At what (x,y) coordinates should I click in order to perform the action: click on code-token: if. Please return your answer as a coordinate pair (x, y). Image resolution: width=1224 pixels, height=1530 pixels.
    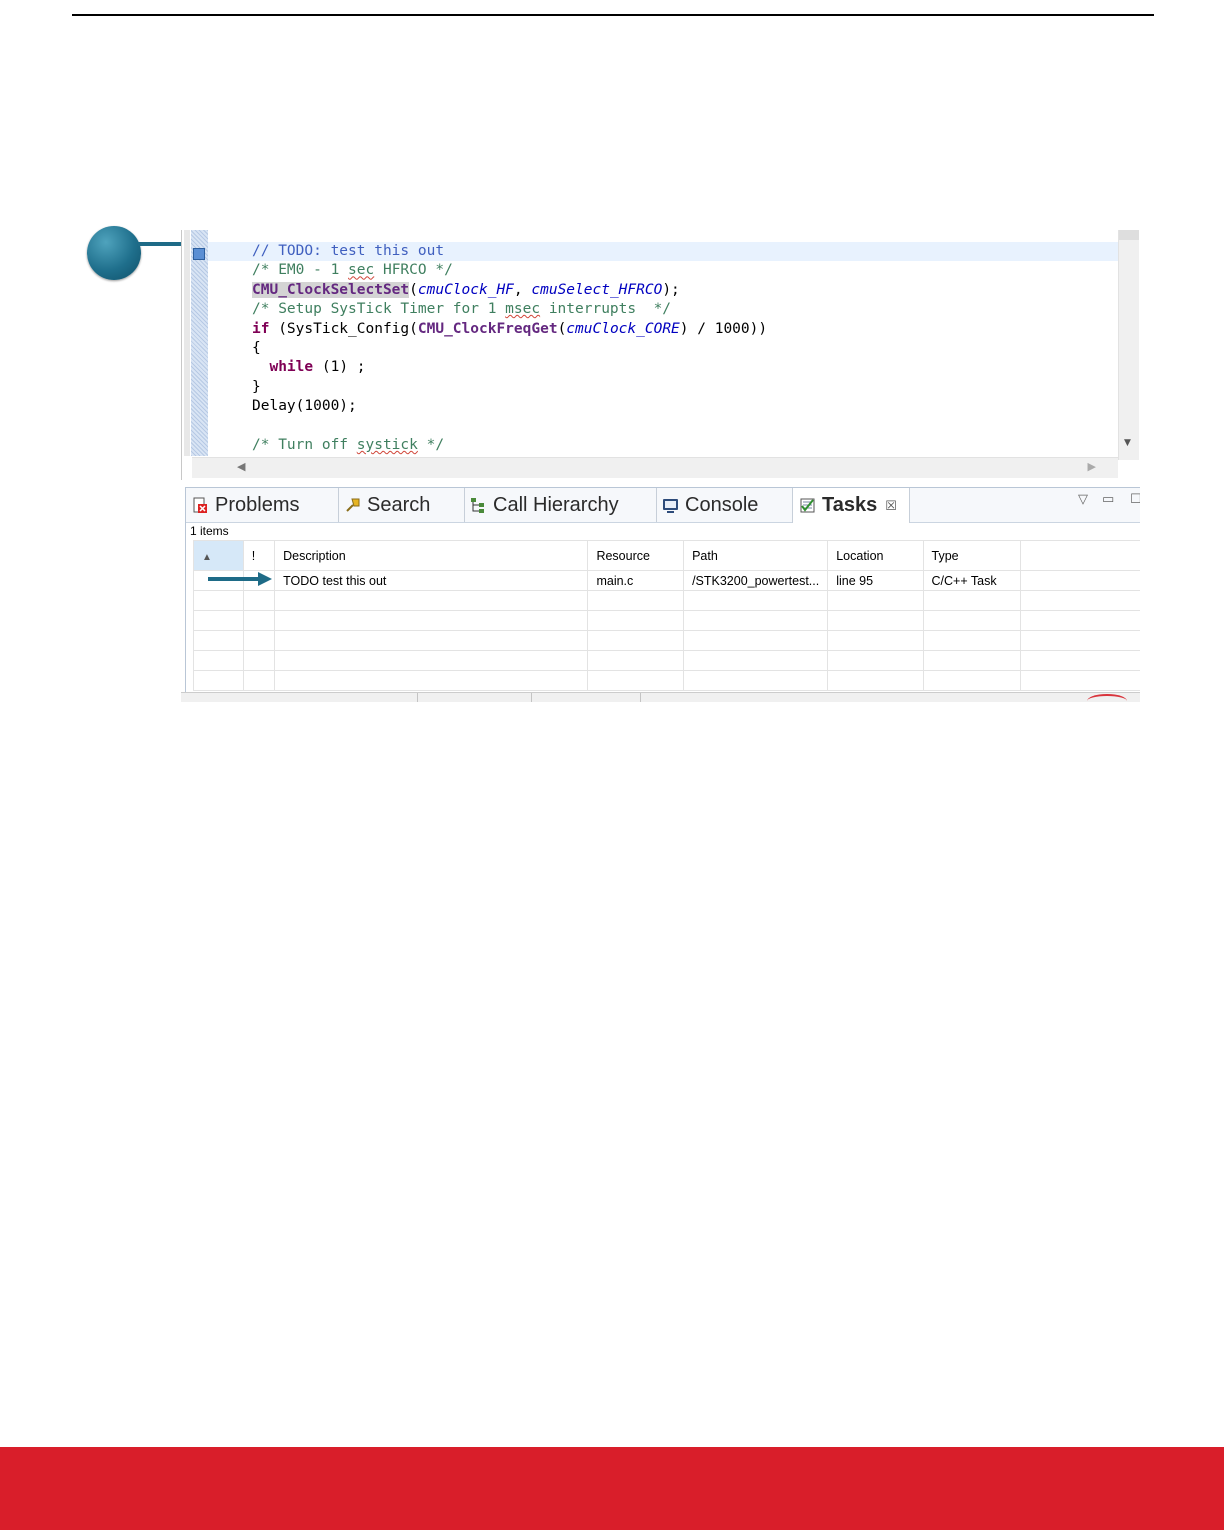
    Looking at the image, I should click on (261, 328).